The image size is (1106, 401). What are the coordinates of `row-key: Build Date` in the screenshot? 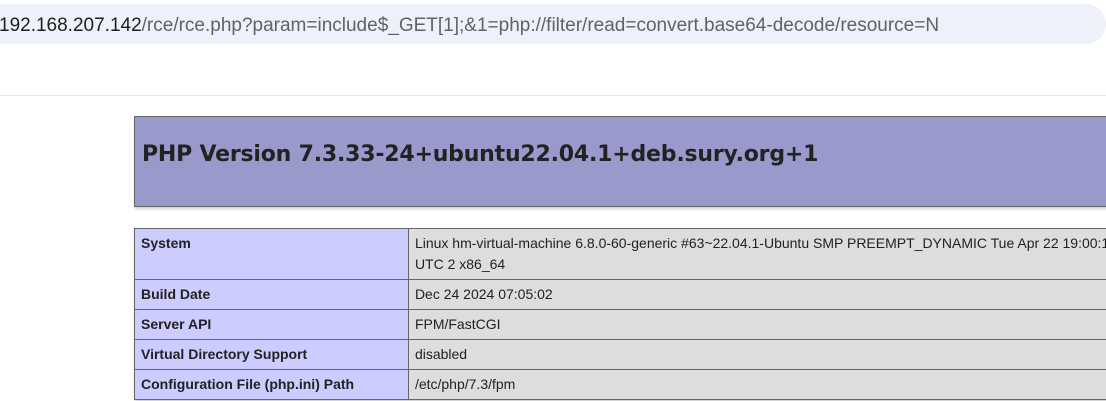 It's located at (271, 294).